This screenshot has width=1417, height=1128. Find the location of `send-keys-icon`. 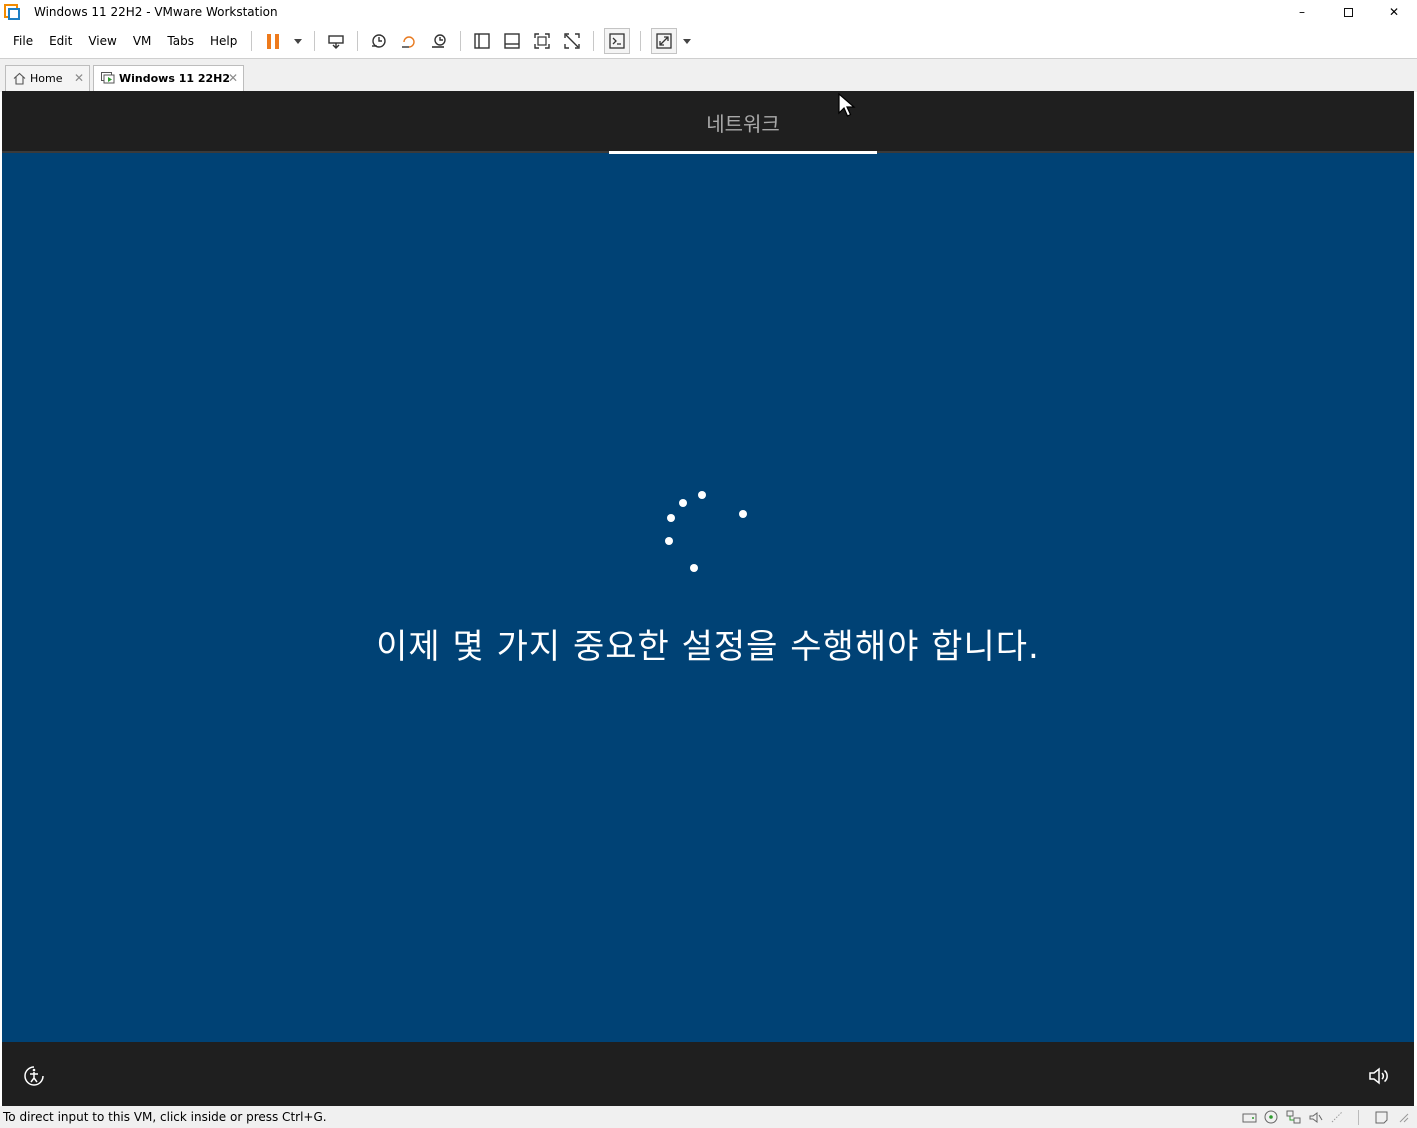

send-keys-icon is located at coordinates (336, 42).